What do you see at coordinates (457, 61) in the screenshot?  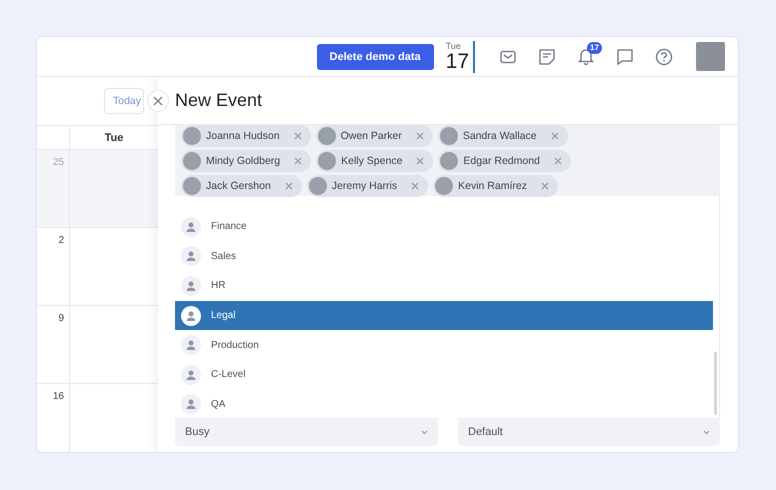 I see `day-number: 17` at bounding box center [457, 61].